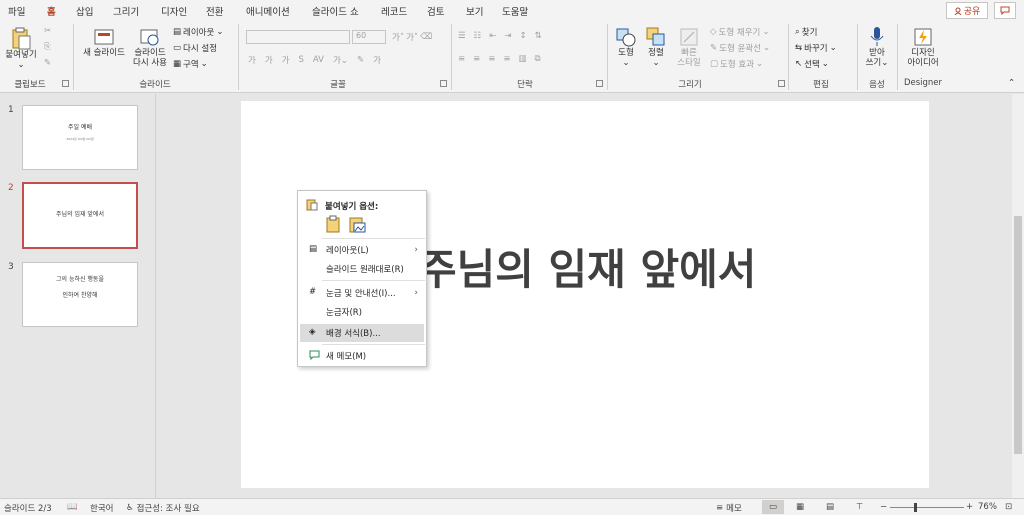 This screenshot has width=1024, height=515. I want to click on layout-button: ▤ 레이아웃 ⌄, so click(198, 32).